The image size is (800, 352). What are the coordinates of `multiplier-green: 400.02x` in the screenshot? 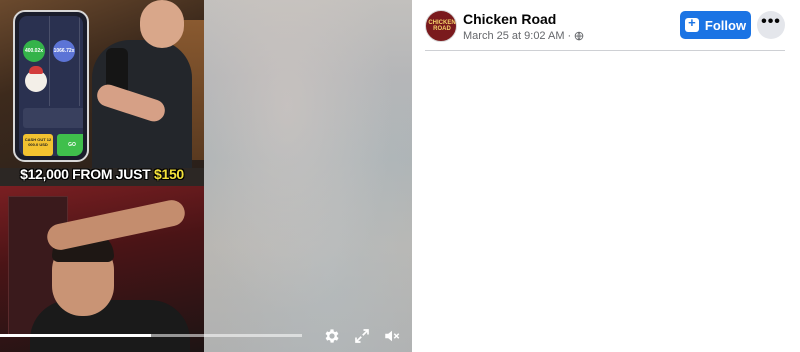 It's located at (34, 51).